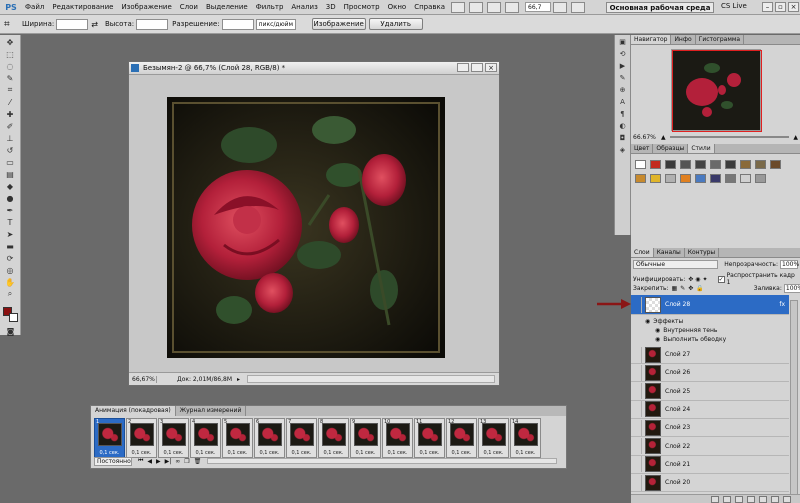  Describe the element at coordinates (146, 7) in the screenshot. I see `menu-image: Изображение` at that location.